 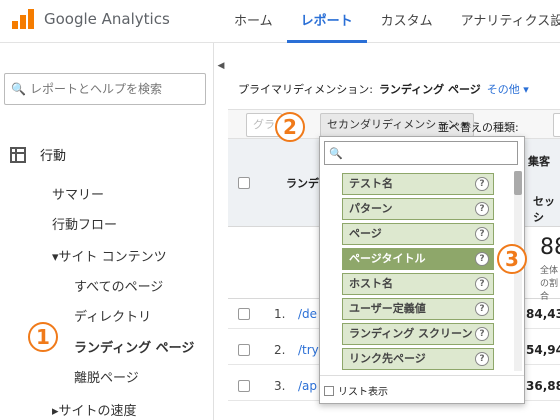 I want to click on dropdown-divider, so click(x=422, y=375).